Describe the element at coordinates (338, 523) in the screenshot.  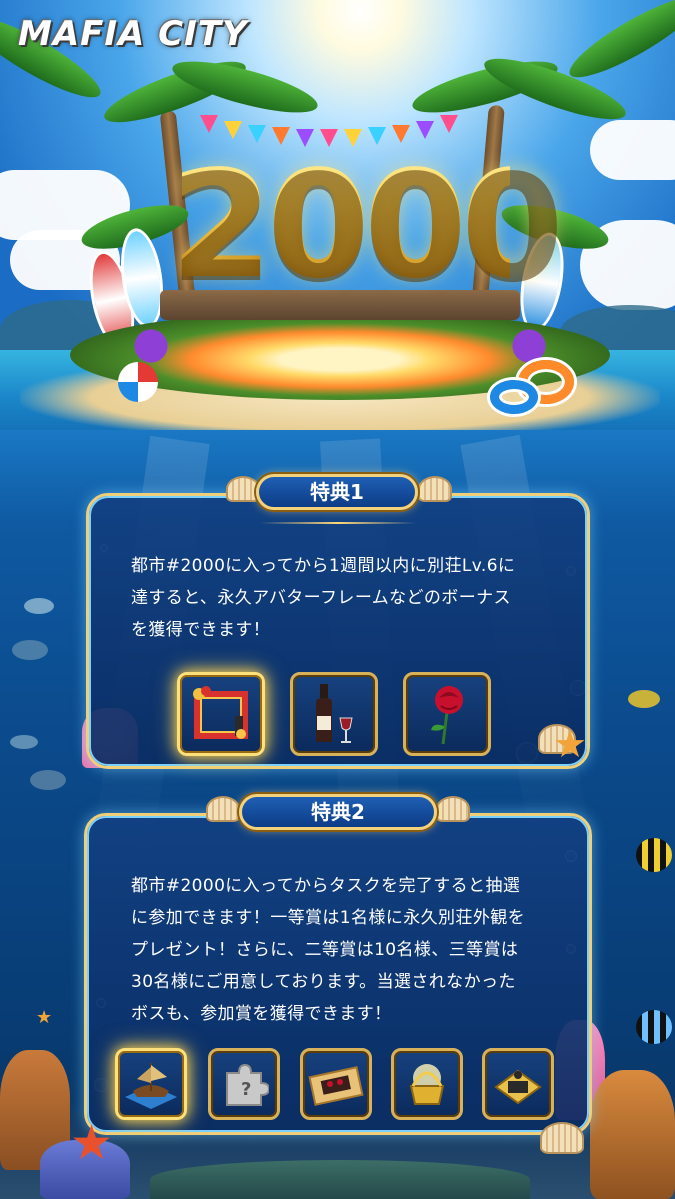
I see `title-underline` at that location.